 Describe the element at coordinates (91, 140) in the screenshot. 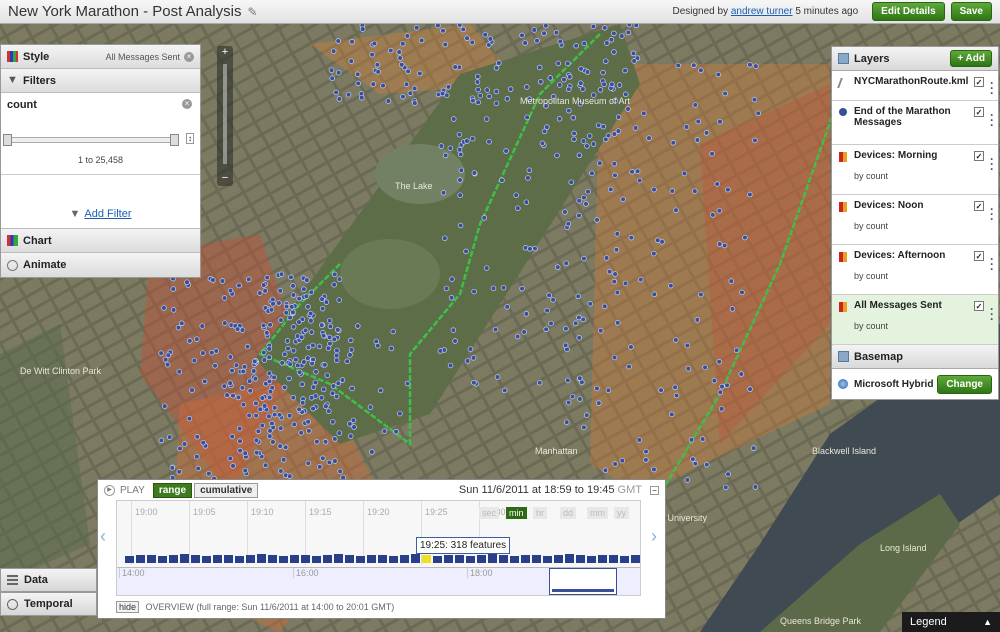

I see `count-slider` at that location.